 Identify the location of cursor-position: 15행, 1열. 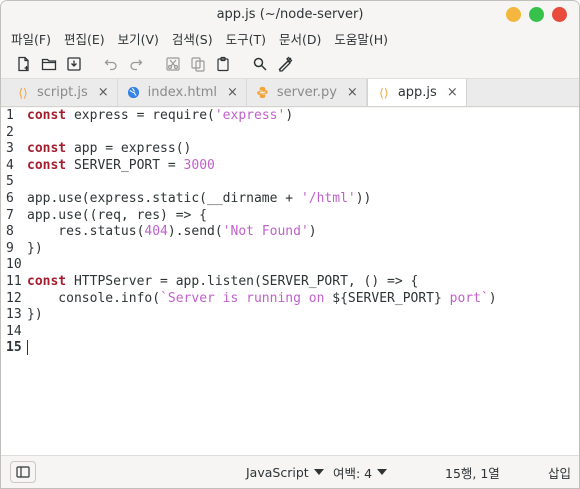
(472, 472).